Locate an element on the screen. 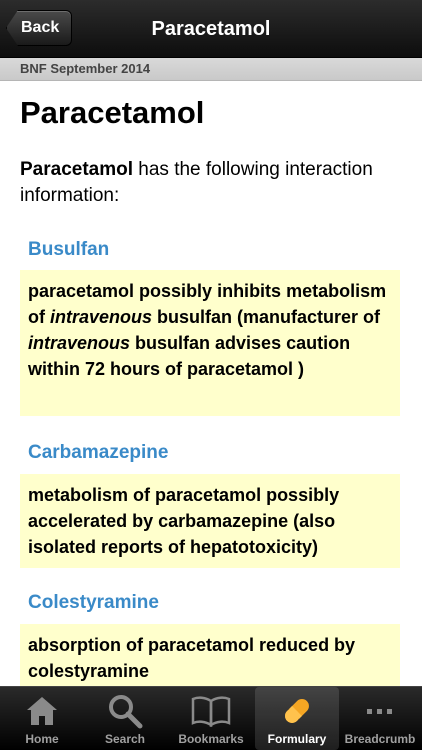  book-icon is located at coordinates (211, 711).